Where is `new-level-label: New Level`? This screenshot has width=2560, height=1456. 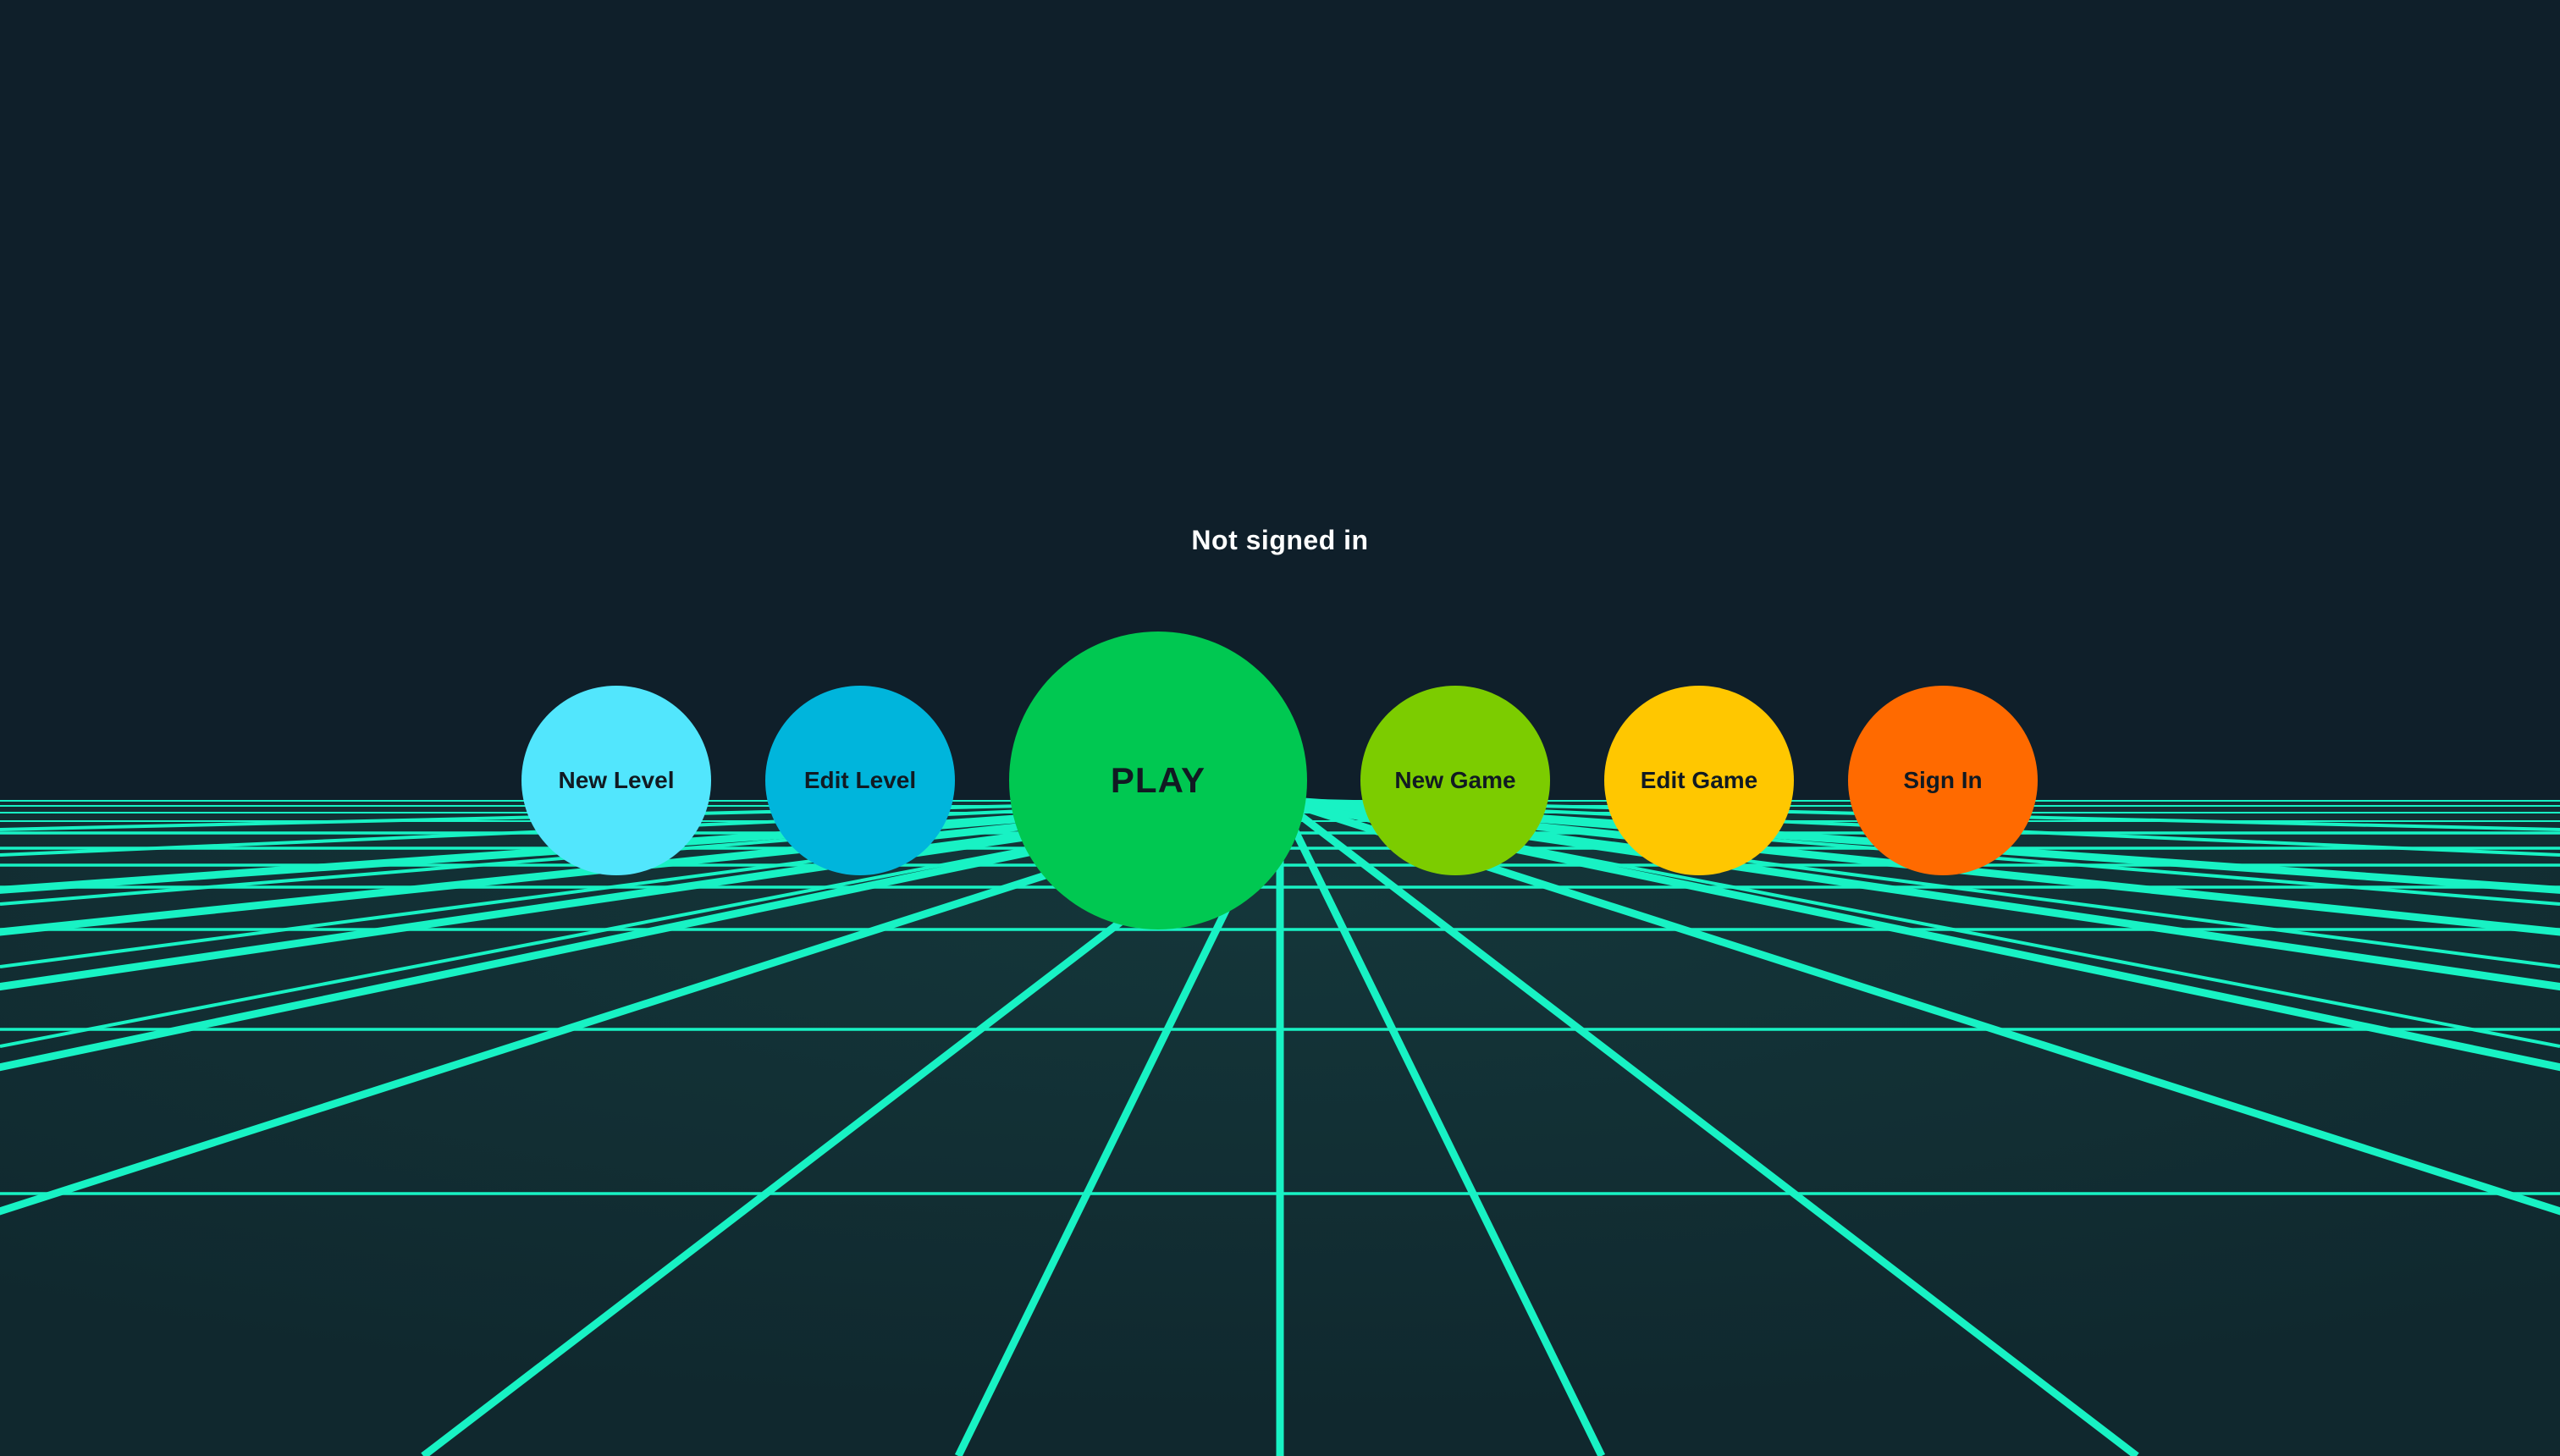 new-level-label: New Level is located at coordinates (616, 780).